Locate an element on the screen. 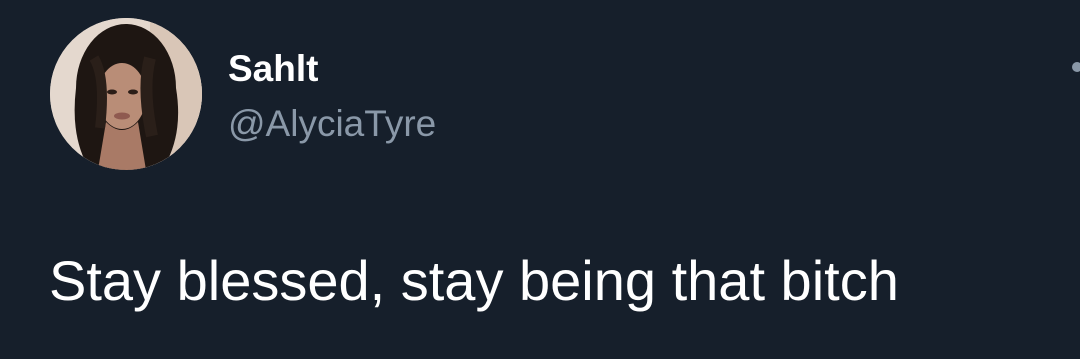 This screenshot has width=1080, height=359. more-options-icon is located at coordinates (1073, 67).